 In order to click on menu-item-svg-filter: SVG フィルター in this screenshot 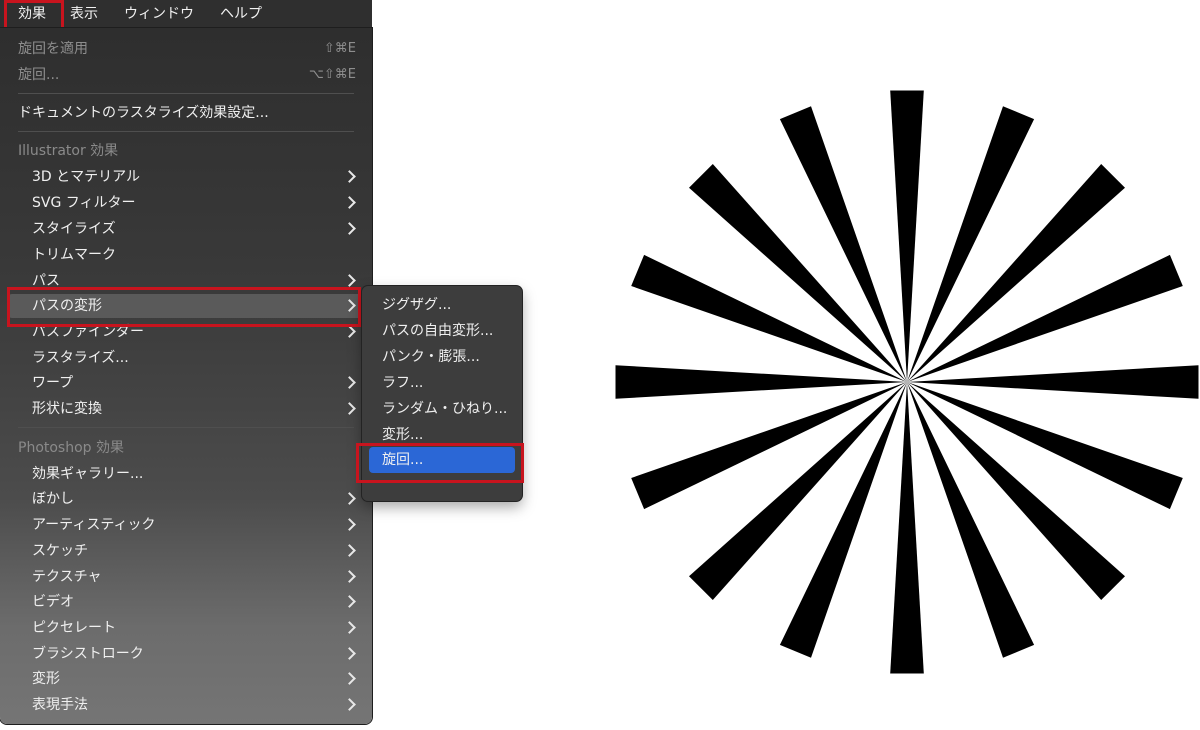, I will do `click(186, 203)`.